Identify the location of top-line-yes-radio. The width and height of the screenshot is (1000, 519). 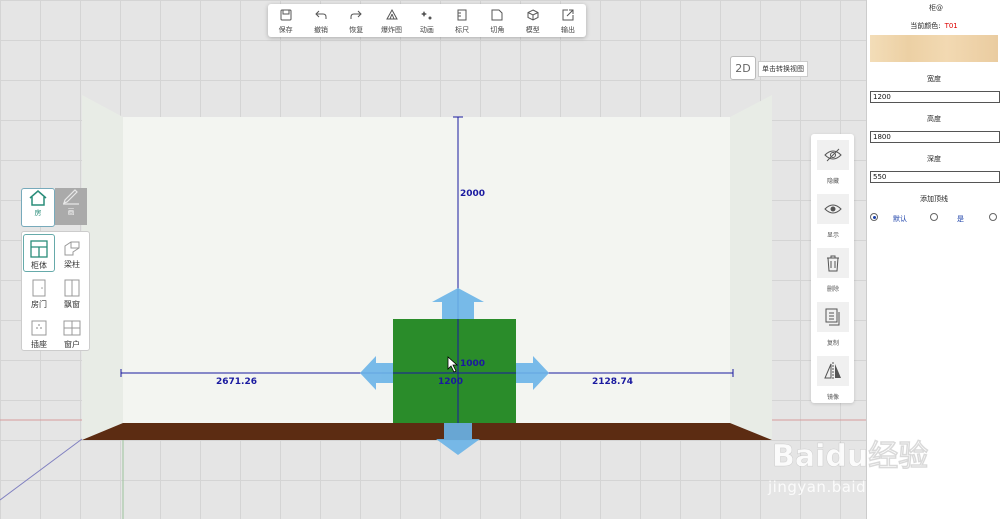
(934, 217).